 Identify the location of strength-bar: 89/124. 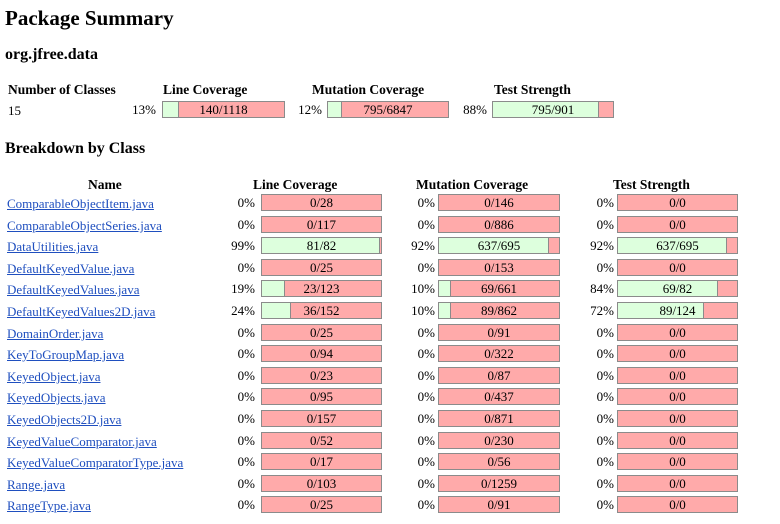
(677, 310).